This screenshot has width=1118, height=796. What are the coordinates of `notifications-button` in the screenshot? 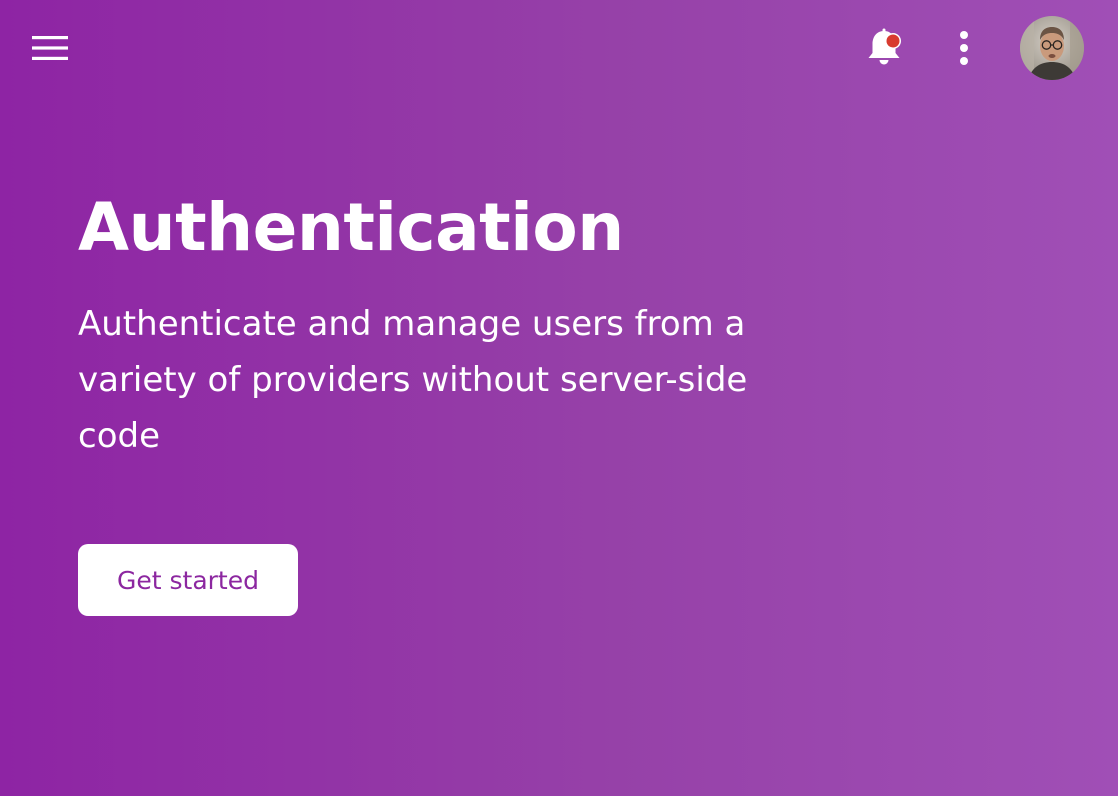 It's located at (884, 48).